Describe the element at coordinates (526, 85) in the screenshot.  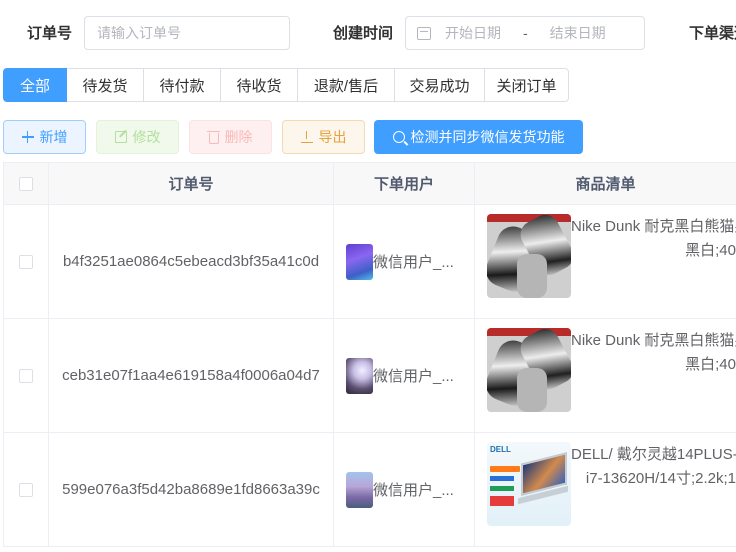
I see `tab-closed-orders: 关闭订单` at that location.